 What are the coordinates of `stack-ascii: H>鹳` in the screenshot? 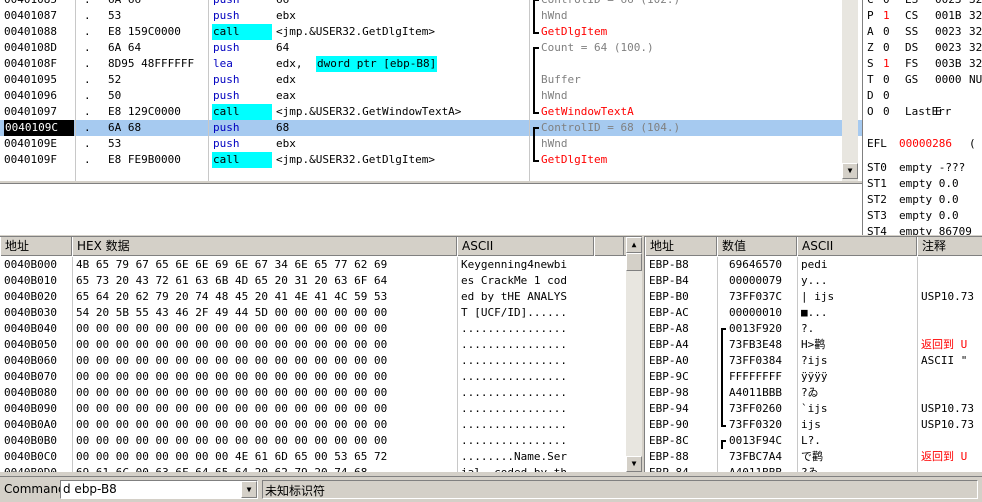 It's located at (813, 344).